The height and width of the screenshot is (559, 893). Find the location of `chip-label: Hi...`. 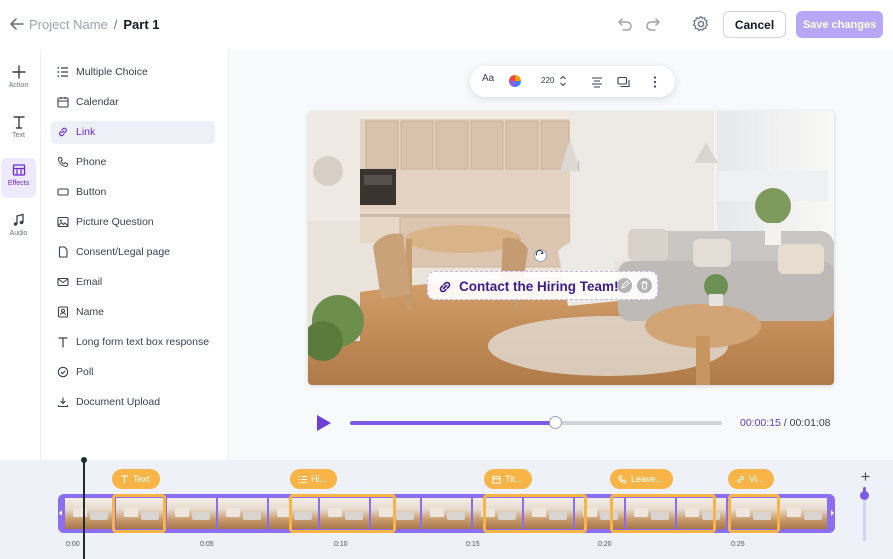

chip-label: Hi... is located at coordinates (319, 479).